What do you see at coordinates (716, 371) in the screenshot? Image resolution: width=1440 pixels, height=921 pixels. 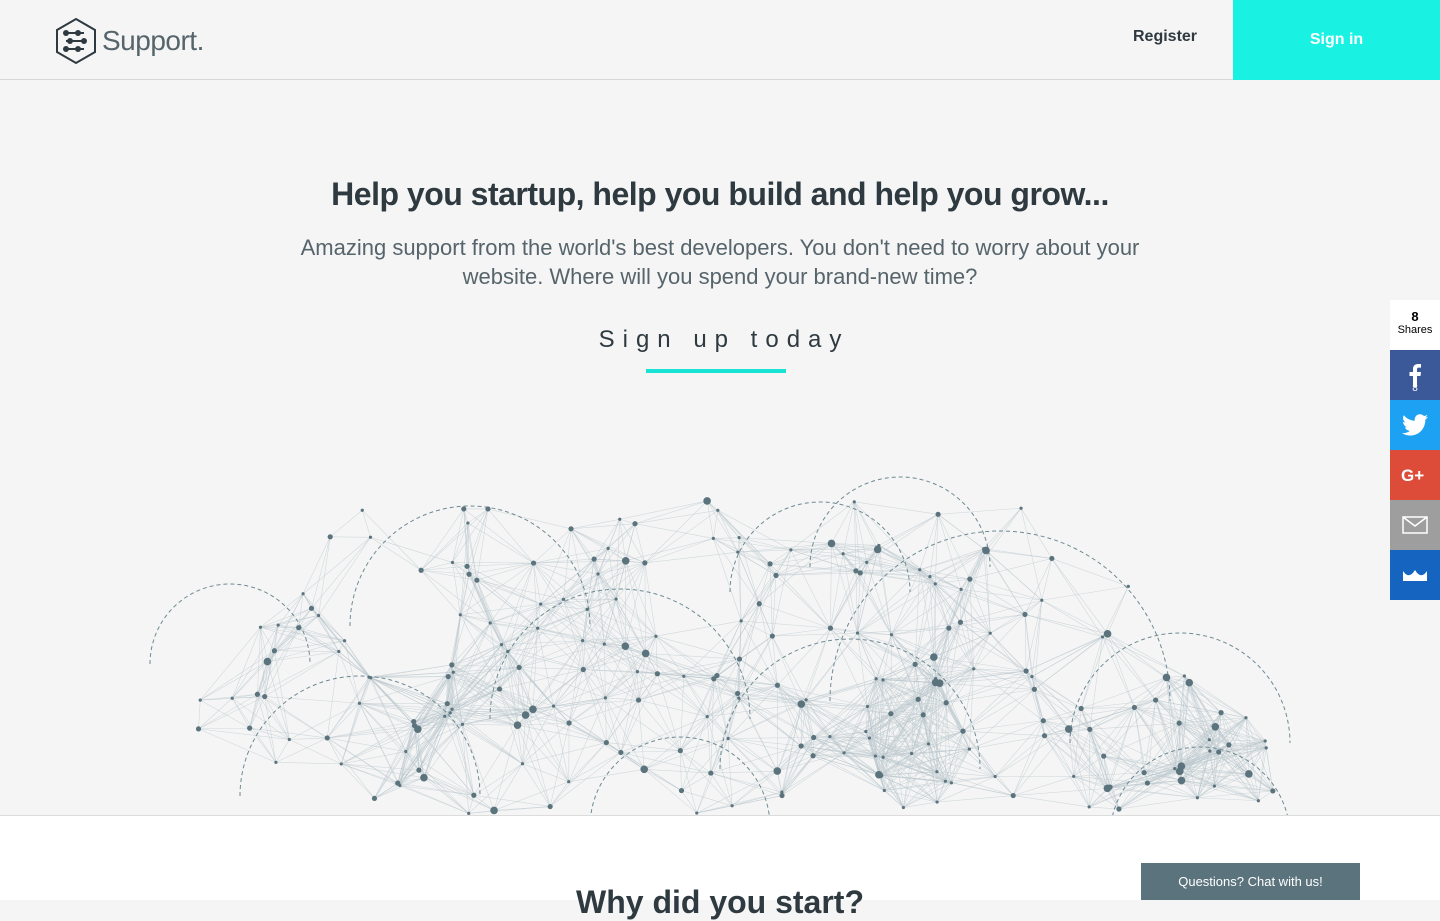 I see `signup-underline` at bounding box center [716, 371].